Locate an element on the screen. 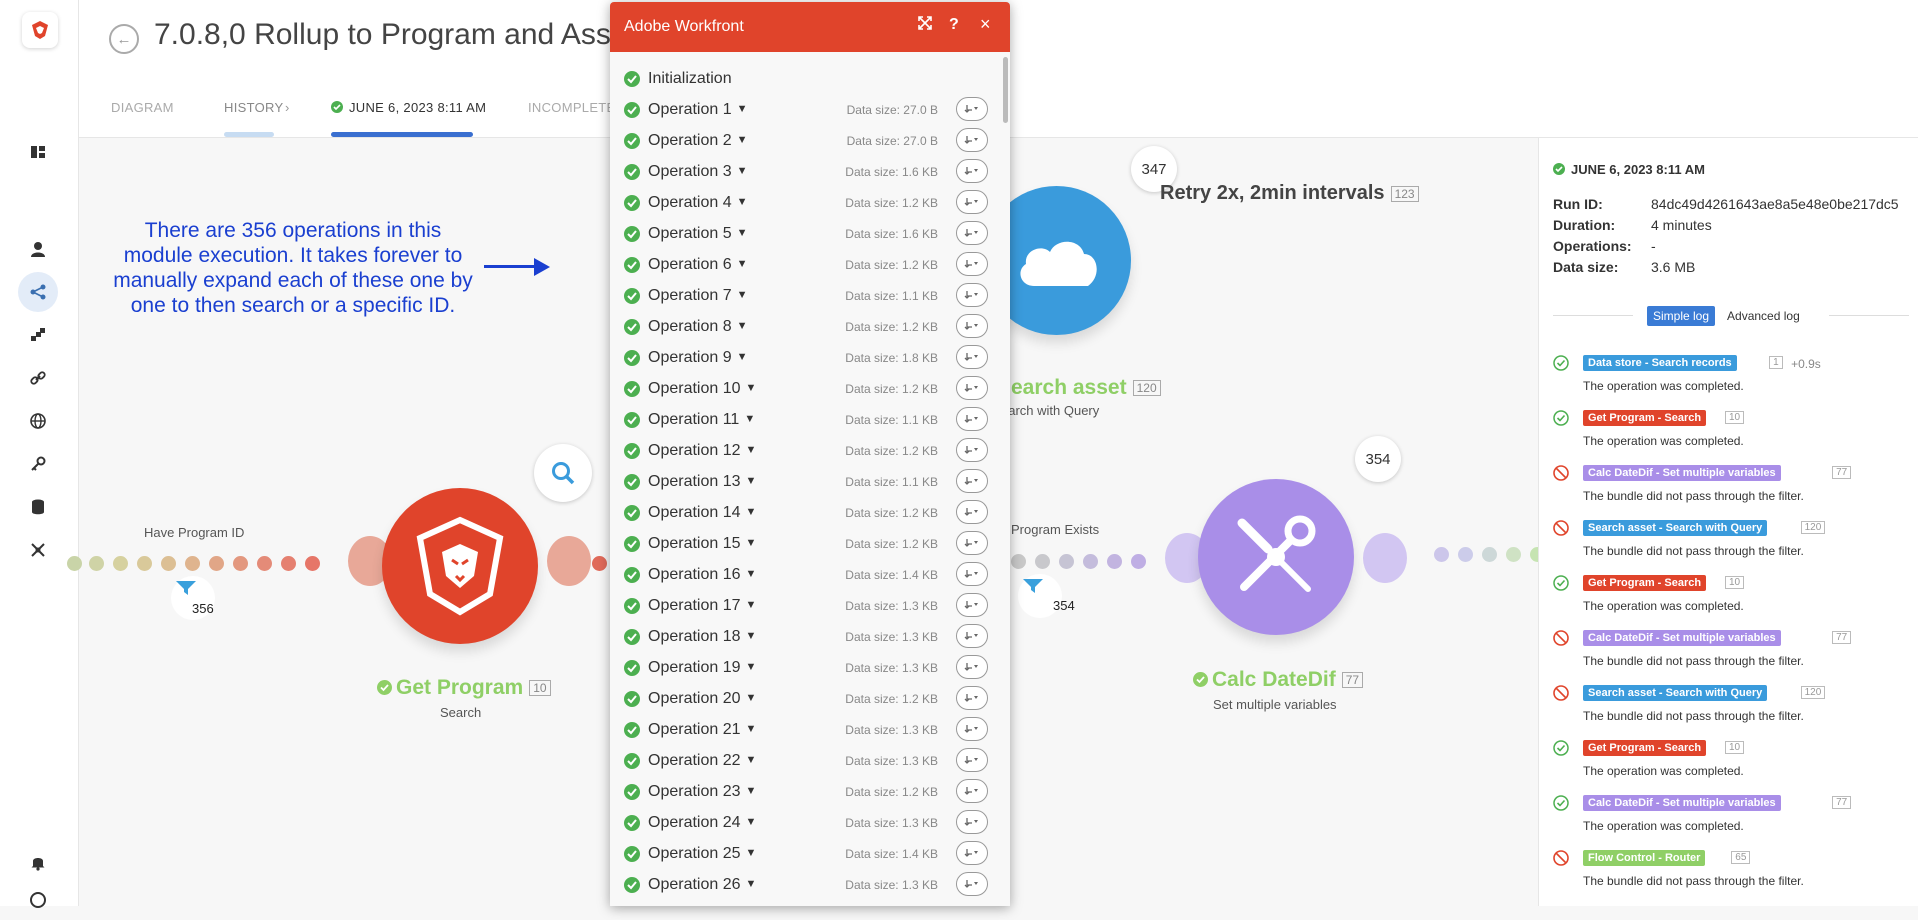 This screenshot has width=1918, height=920. module-get-program is located at coordinates (460, 566).